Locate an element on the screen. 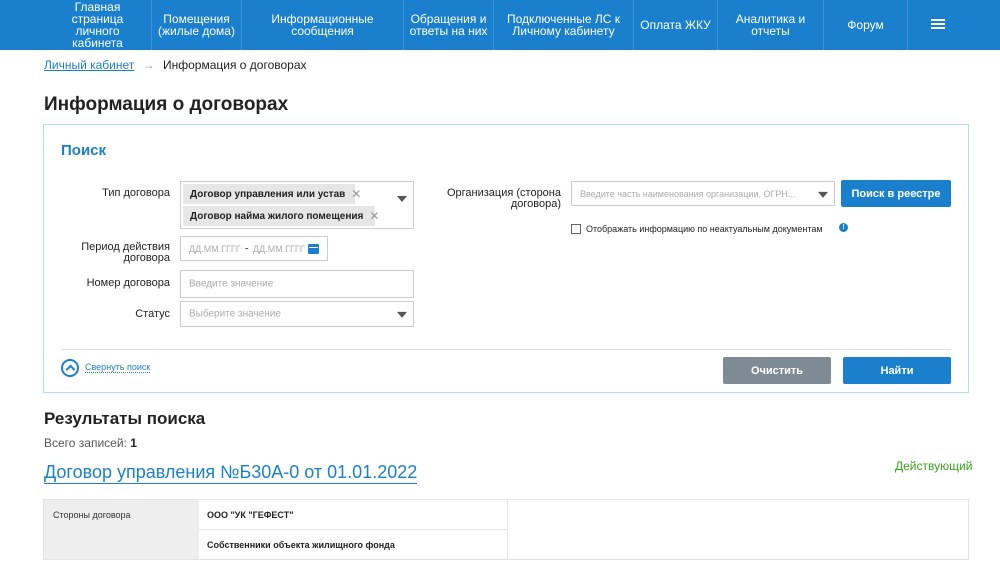 The height and width of the screenshot is (583, 1000). nav-item-analytics: Аналитика и отчеты is located at coordinates (771, 25).